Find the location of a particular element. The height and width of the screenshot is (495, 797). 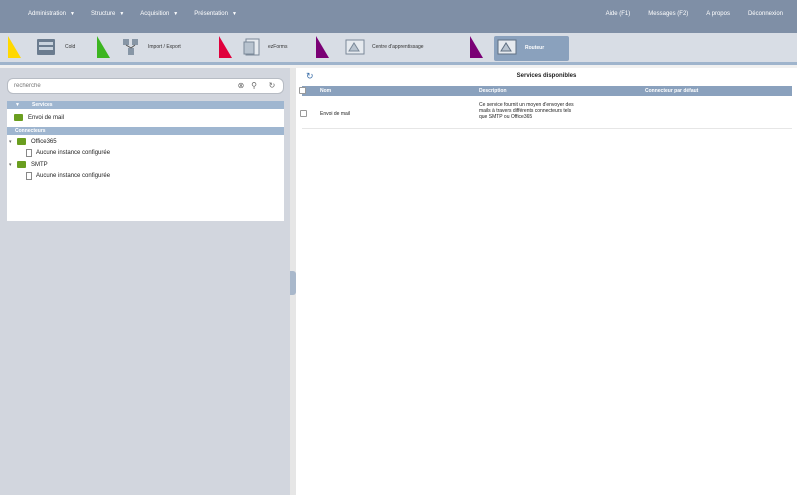

flag-green-icon is located at coordinates (103, 47).